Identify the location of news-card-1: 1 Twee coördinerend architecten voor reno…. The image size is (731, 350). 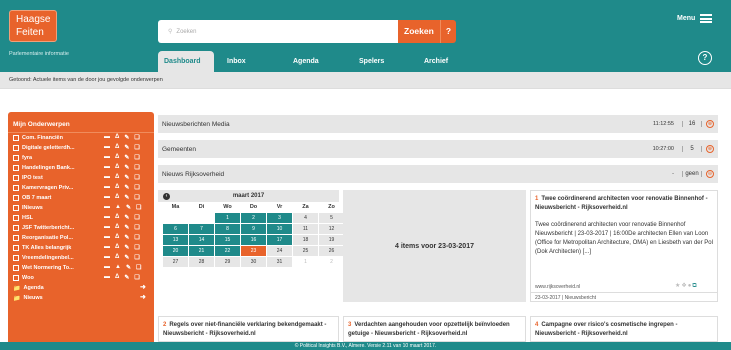
(624, 246).